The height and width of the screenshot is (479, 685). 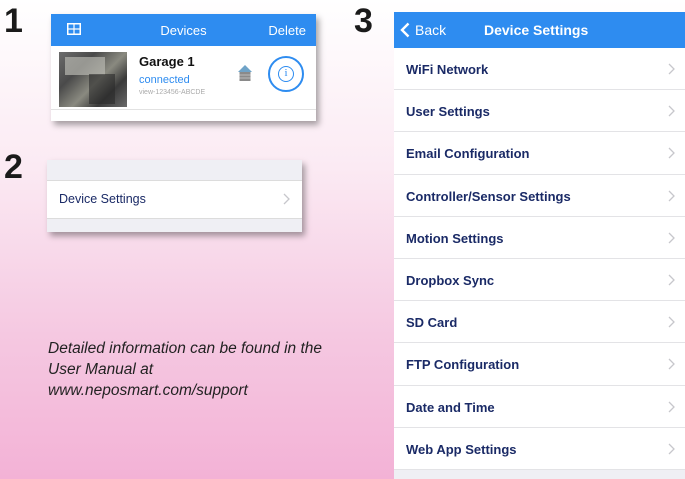 I want to click on device-row: Garage 1 connected view-123456-ABCDE i, so click(x=183, y=78).